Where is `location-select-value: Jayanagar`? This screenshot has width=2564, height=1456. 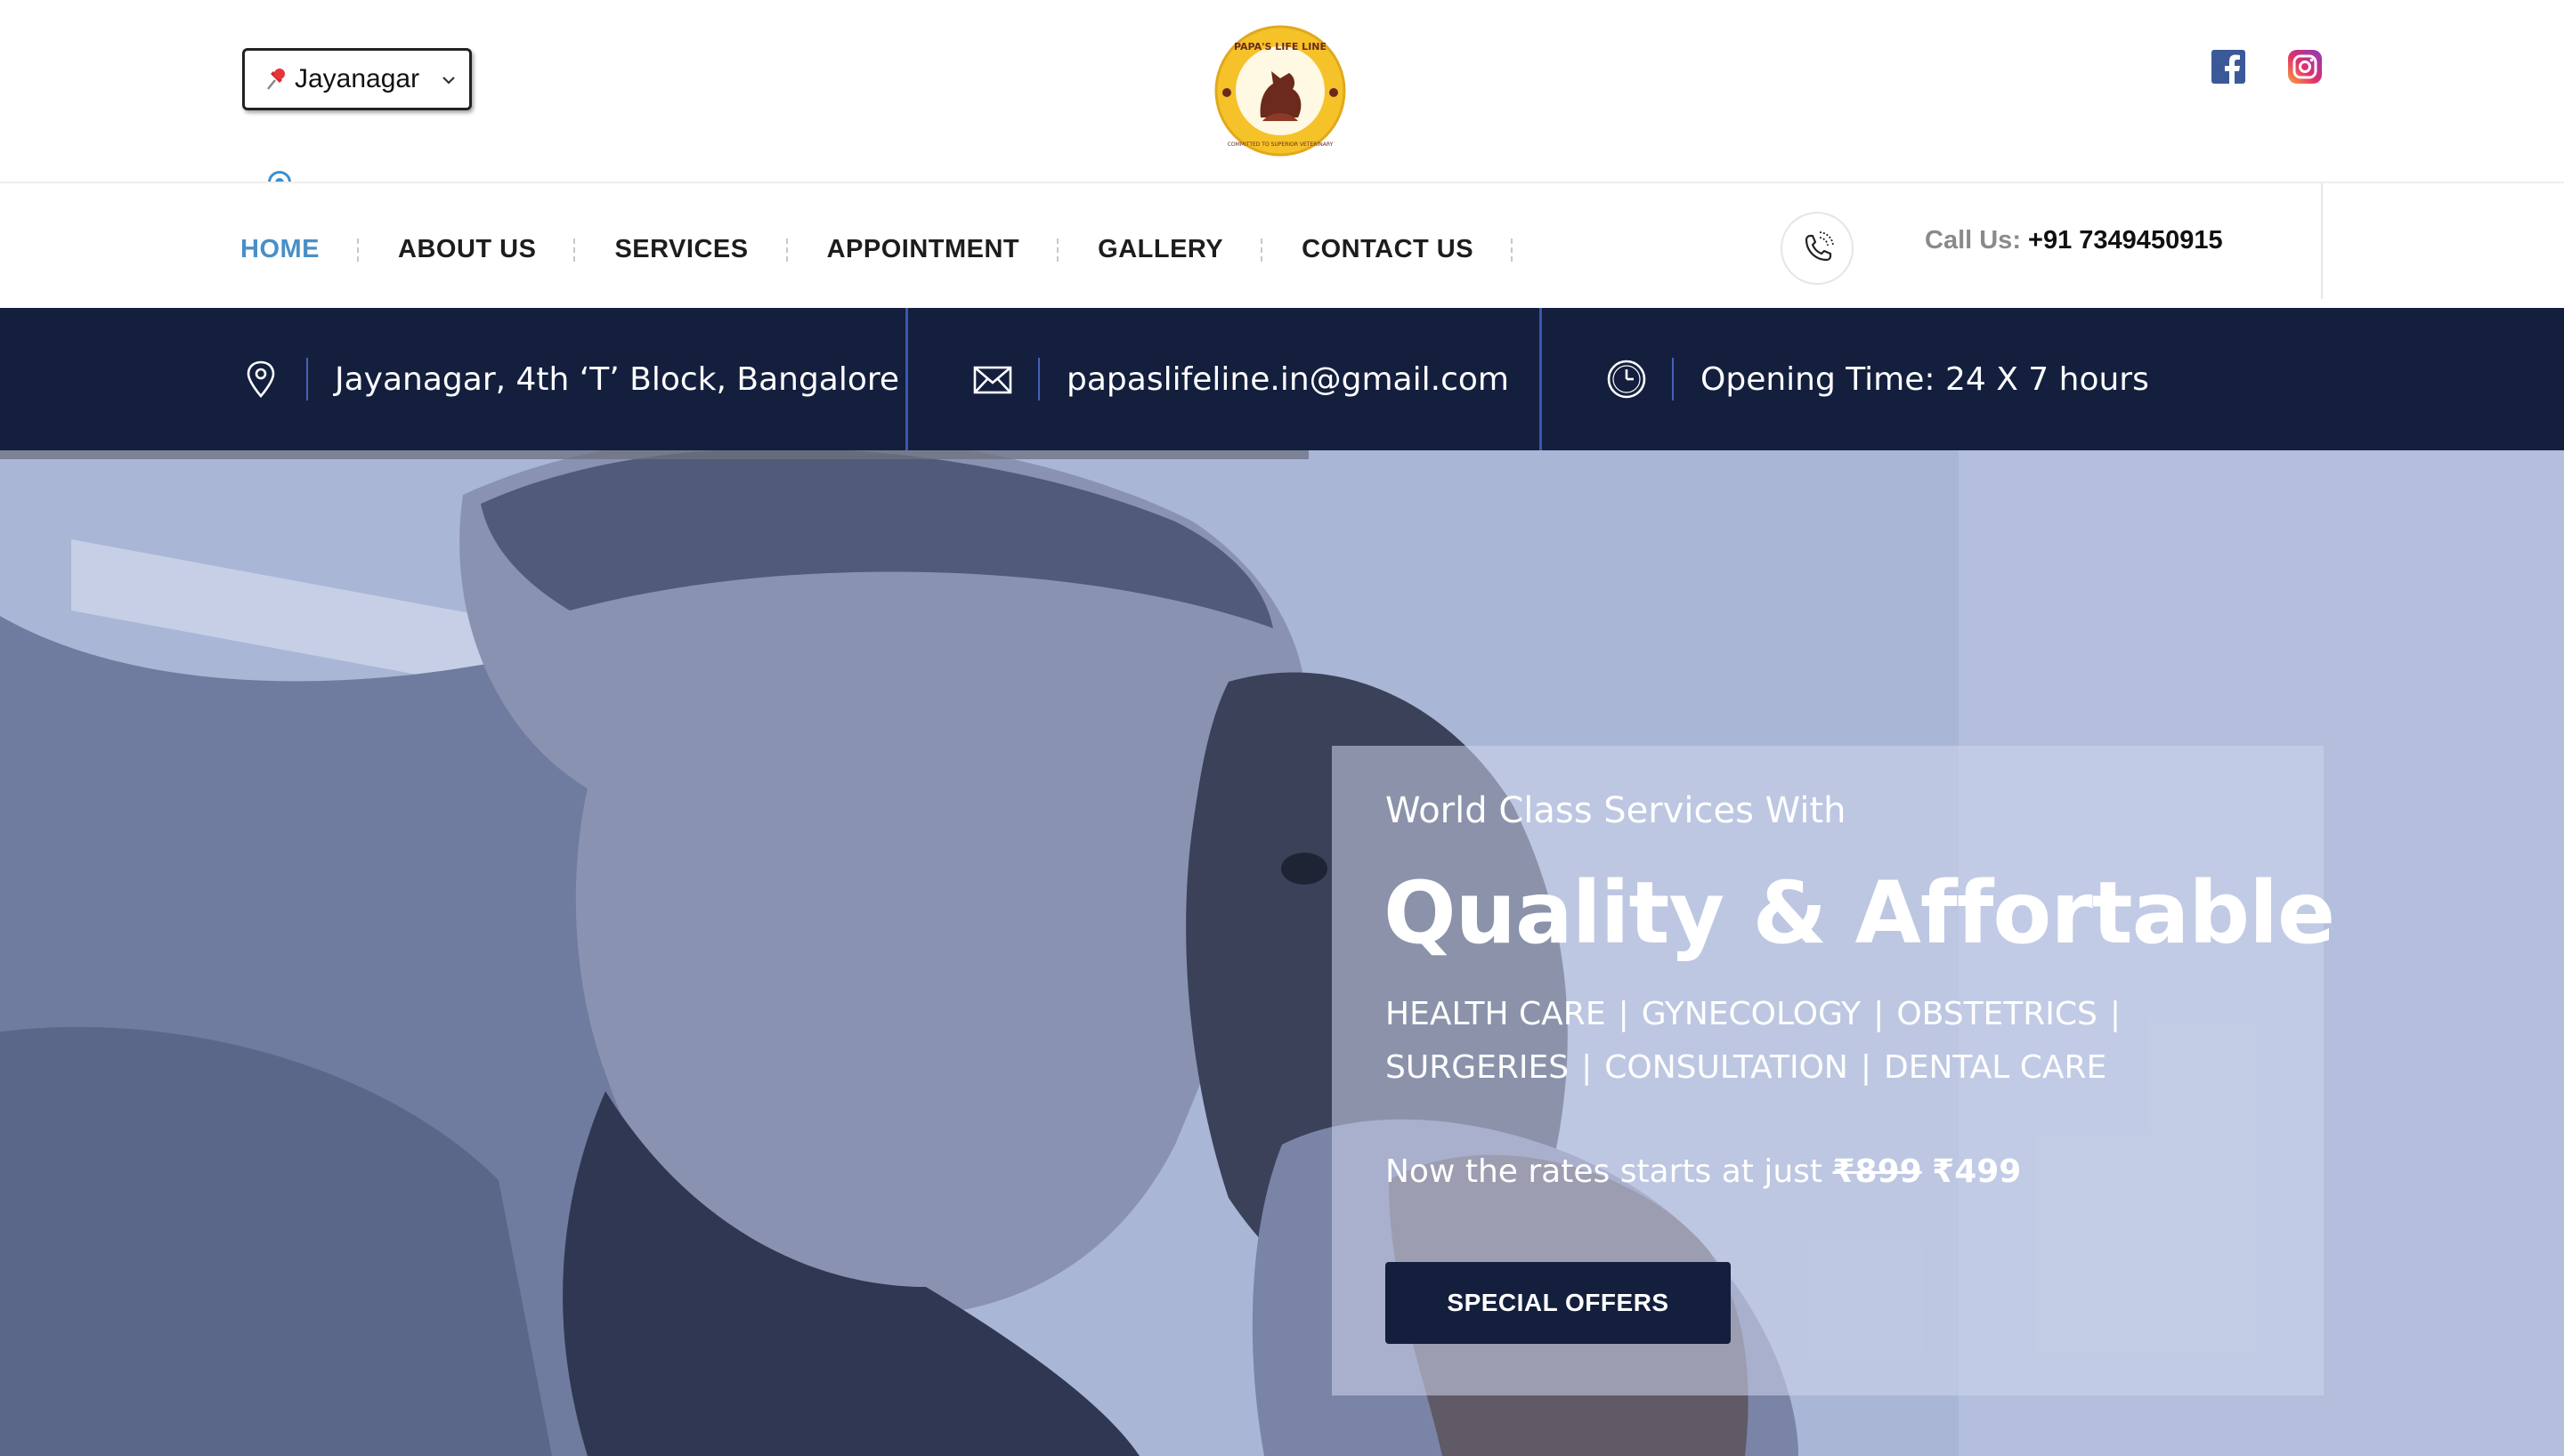
location-select-value: Jayanagar is located at coordinates (357, 78).